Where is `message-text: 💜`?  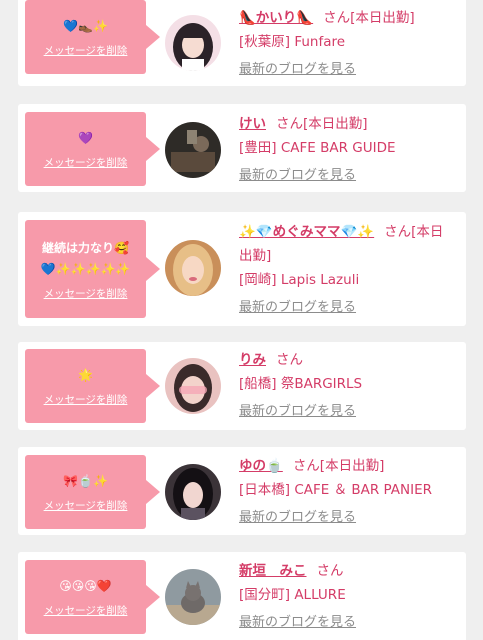 message-text: 💜 is located at coordinates (85, 138).